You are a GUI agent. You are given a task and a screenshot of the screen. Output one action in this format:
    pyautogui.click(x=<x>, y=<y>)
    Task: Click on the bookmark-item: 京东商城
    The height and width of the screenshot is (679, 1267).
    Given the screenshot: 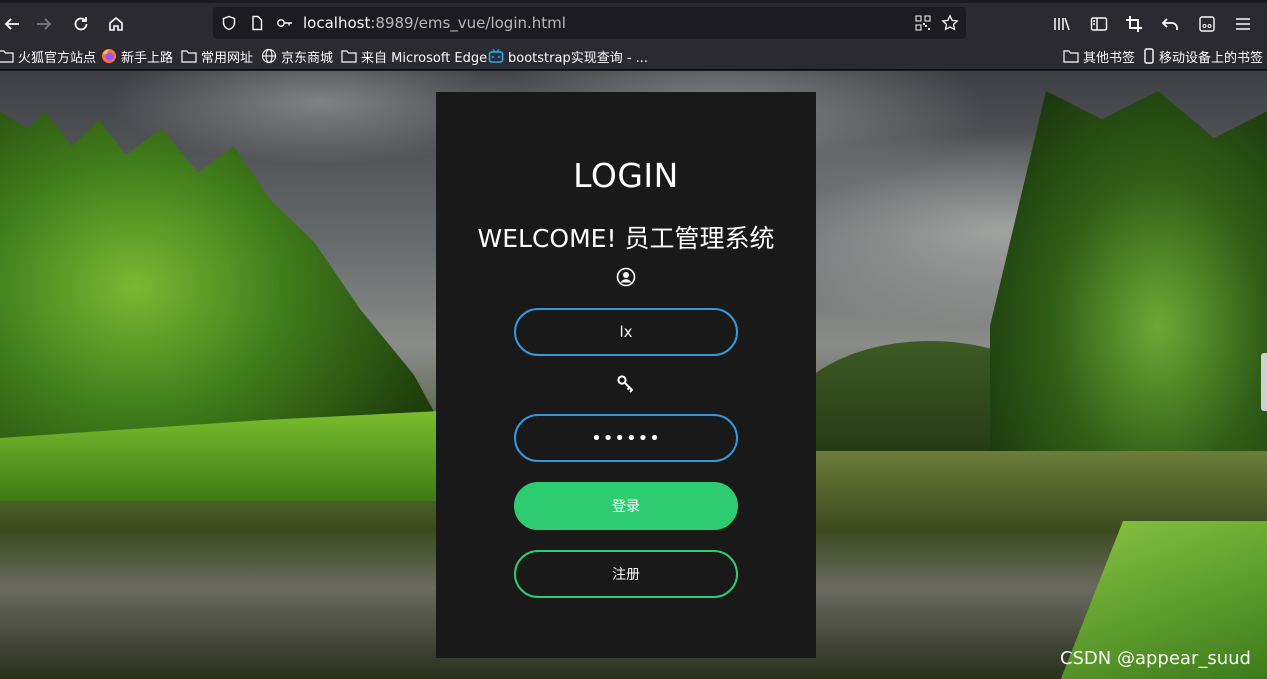 What is the action you would take?
    pyautogui.click(x=297, y=56)
    